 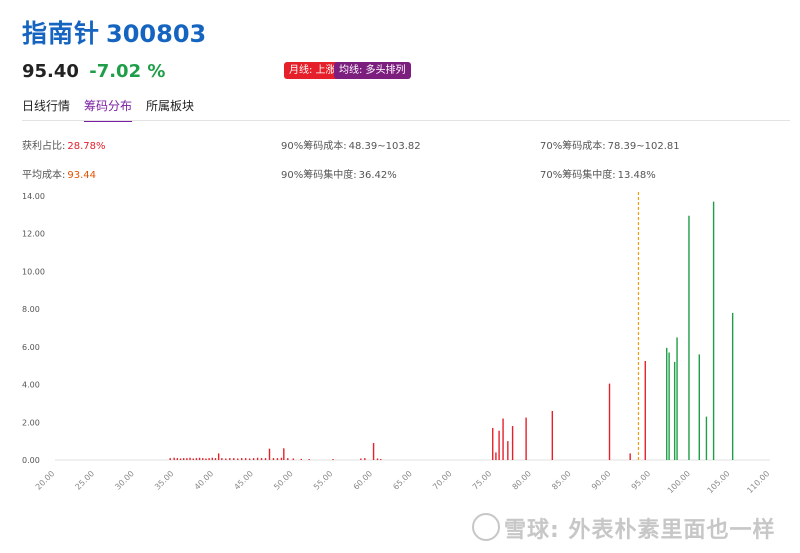 What do you see at coordinates (442, 480) in the screenshot?
I see `x-tick-label: 70.00` at bounding box center [442, 480].